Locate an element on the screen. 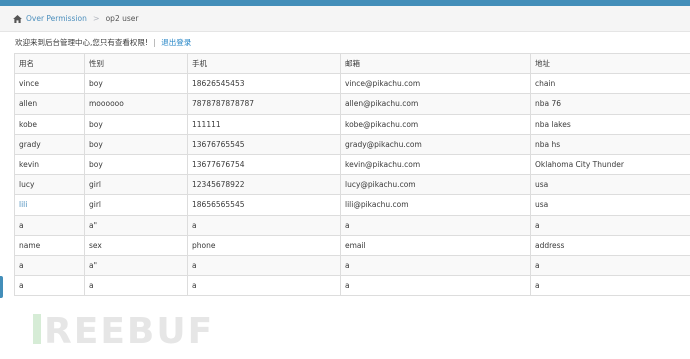 This screenshot has width=690, height=359. column-header-username: 用名 is located at coordinates (49, 63).